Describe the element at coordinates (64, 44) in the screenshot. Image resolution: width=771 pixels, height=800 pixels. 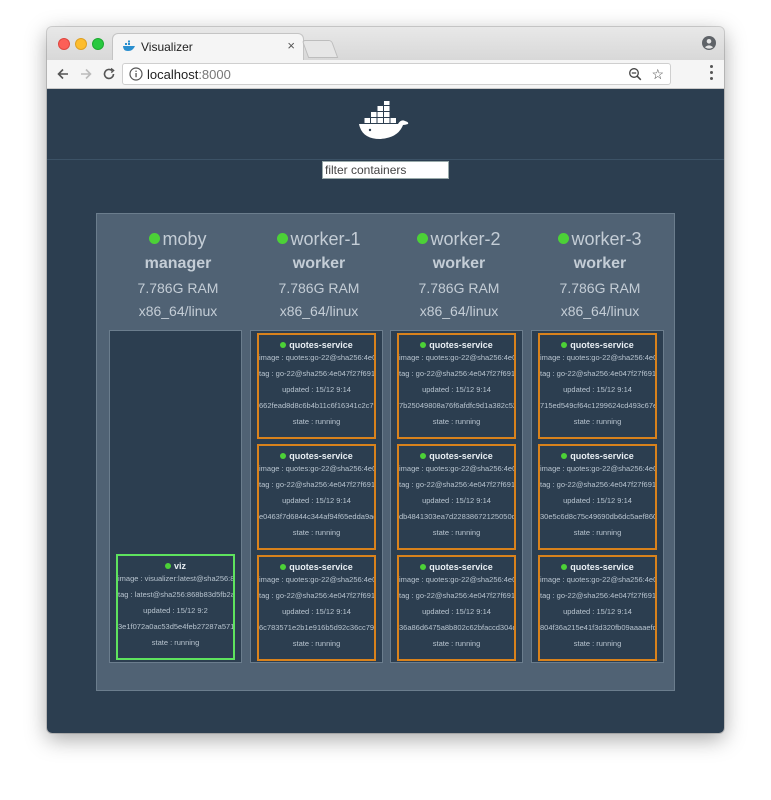
I see `close-window-button` at that location.